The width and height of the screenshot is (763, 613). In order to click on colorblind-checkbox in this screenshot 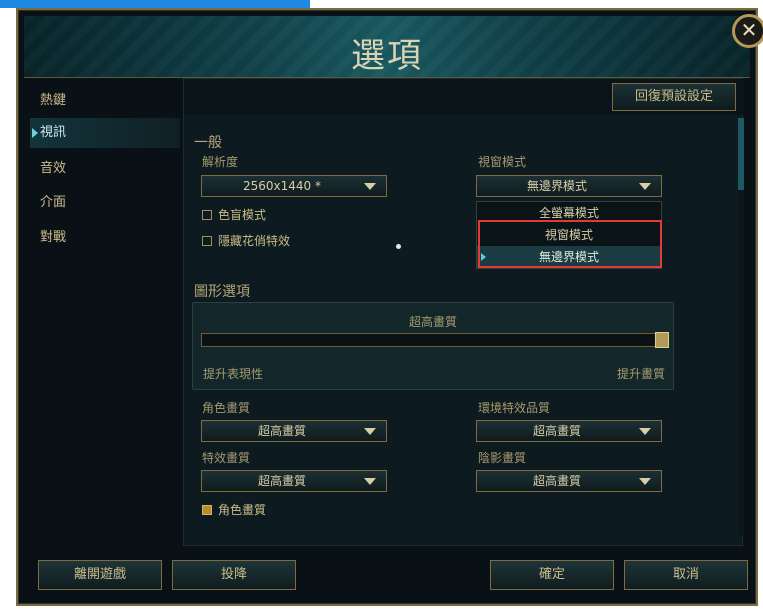, I will do `click(207, 215)`.